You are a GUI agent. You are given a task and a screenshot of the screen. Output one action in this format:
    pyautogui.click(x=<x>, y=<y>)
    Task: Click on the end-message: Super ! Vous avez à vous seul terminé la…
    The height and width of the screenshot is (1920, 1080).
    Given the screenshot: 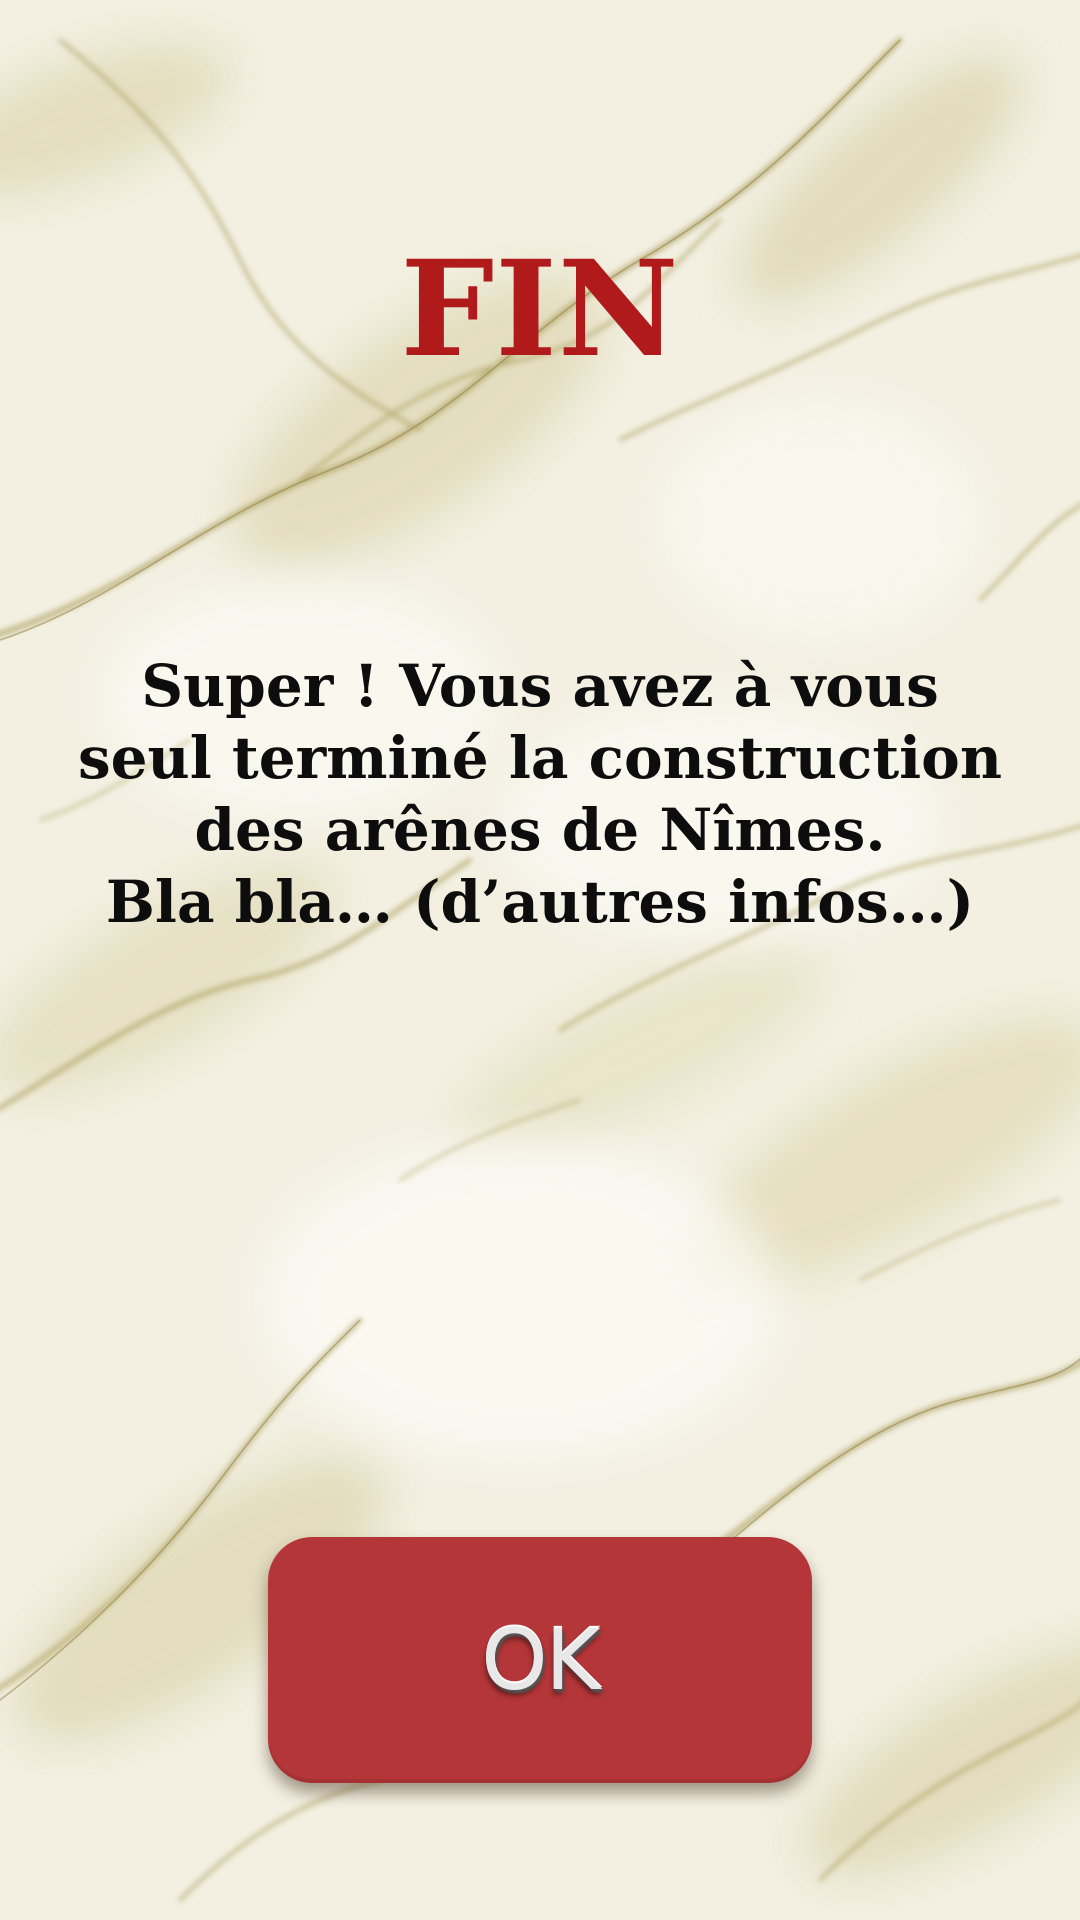 What is the action you would take?
    pyautogui.click(x=540, y=794)
    